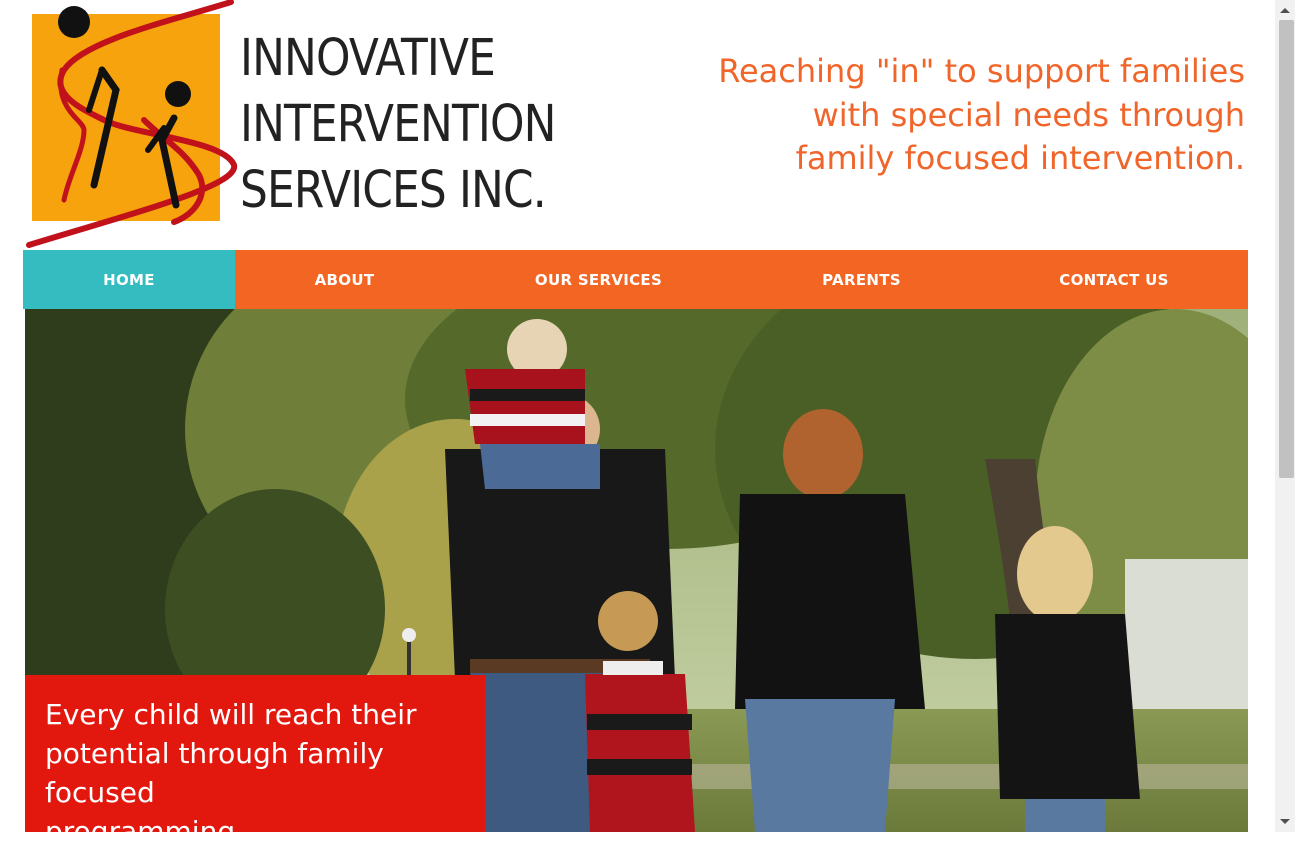  Describe the element at coordinates (398, 124) in the screenshot. I see `logo-line-2: INTERVENTION` at that location.